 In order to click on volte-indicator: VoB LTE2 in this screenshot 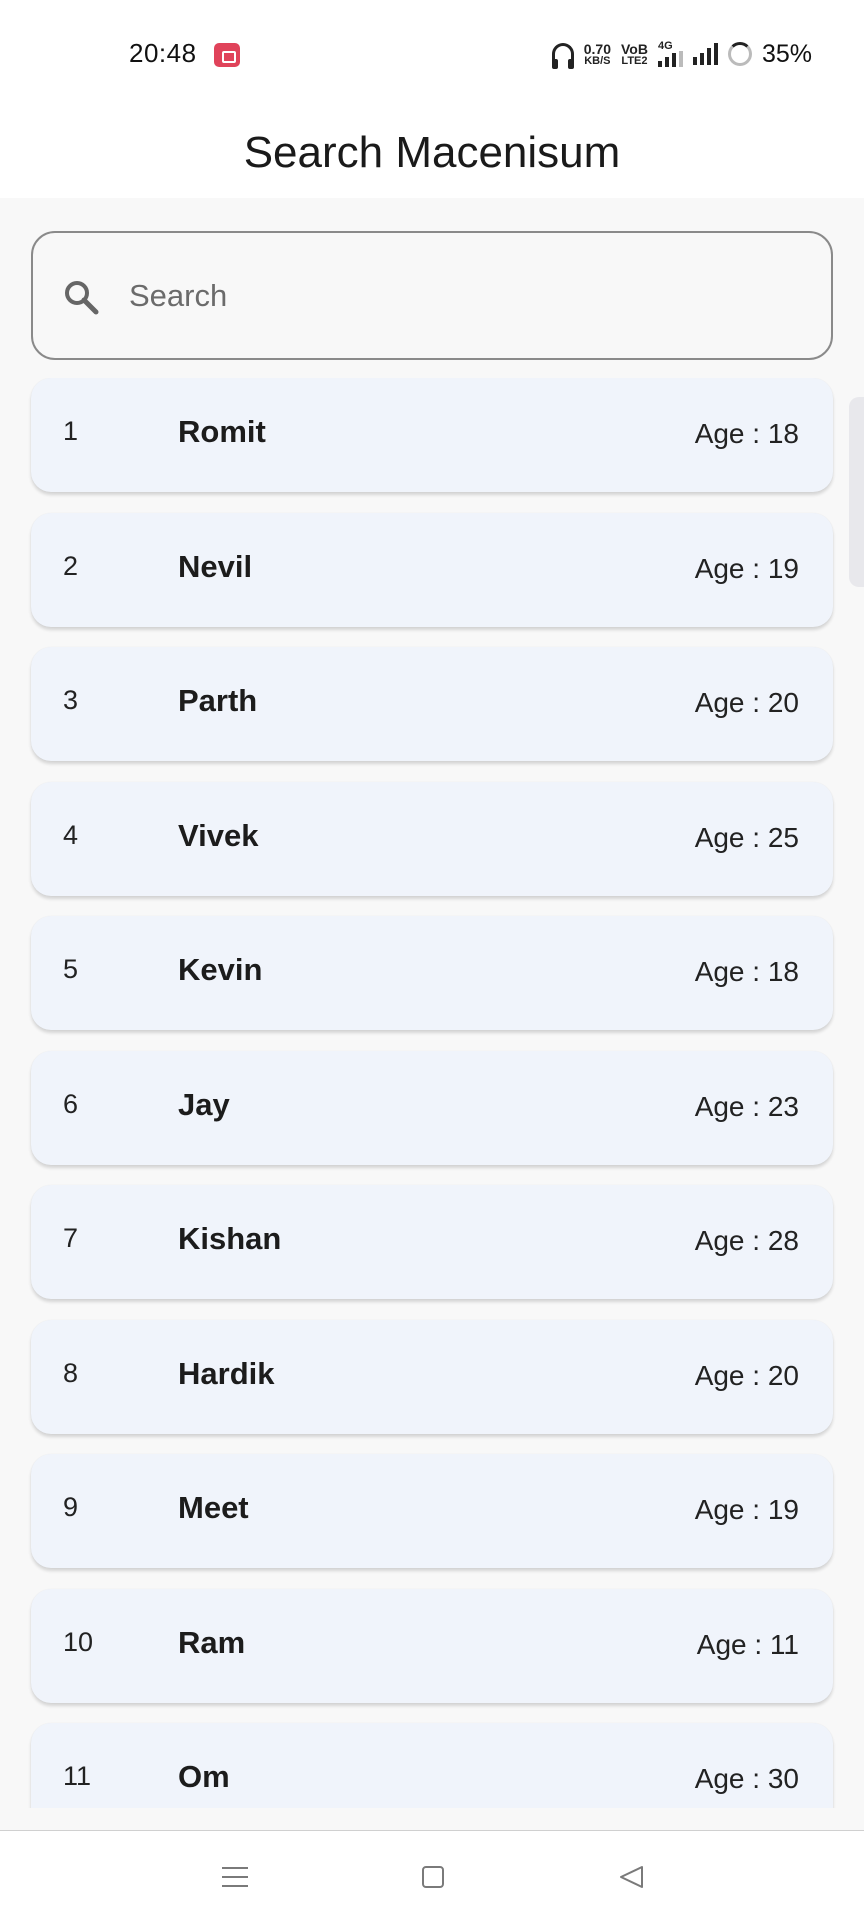, I will do `click(634, 54)`.